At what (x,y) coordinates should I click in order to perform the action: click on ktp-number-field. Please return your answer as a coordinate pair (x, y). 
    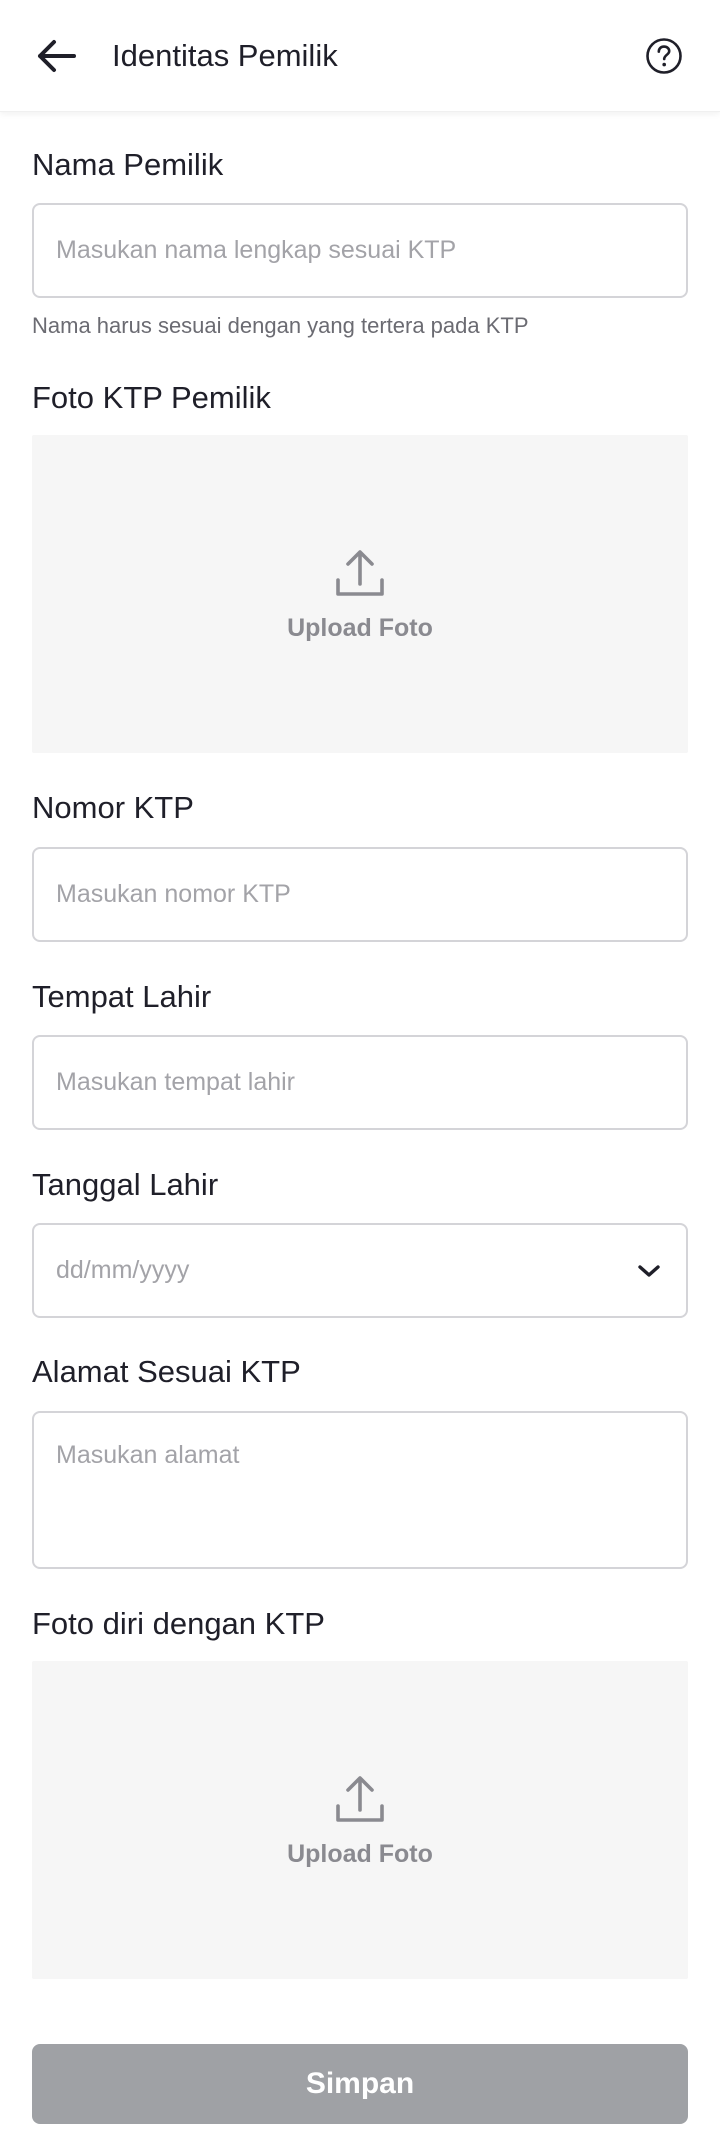
    Looking at the image, I should click on (360, 894).